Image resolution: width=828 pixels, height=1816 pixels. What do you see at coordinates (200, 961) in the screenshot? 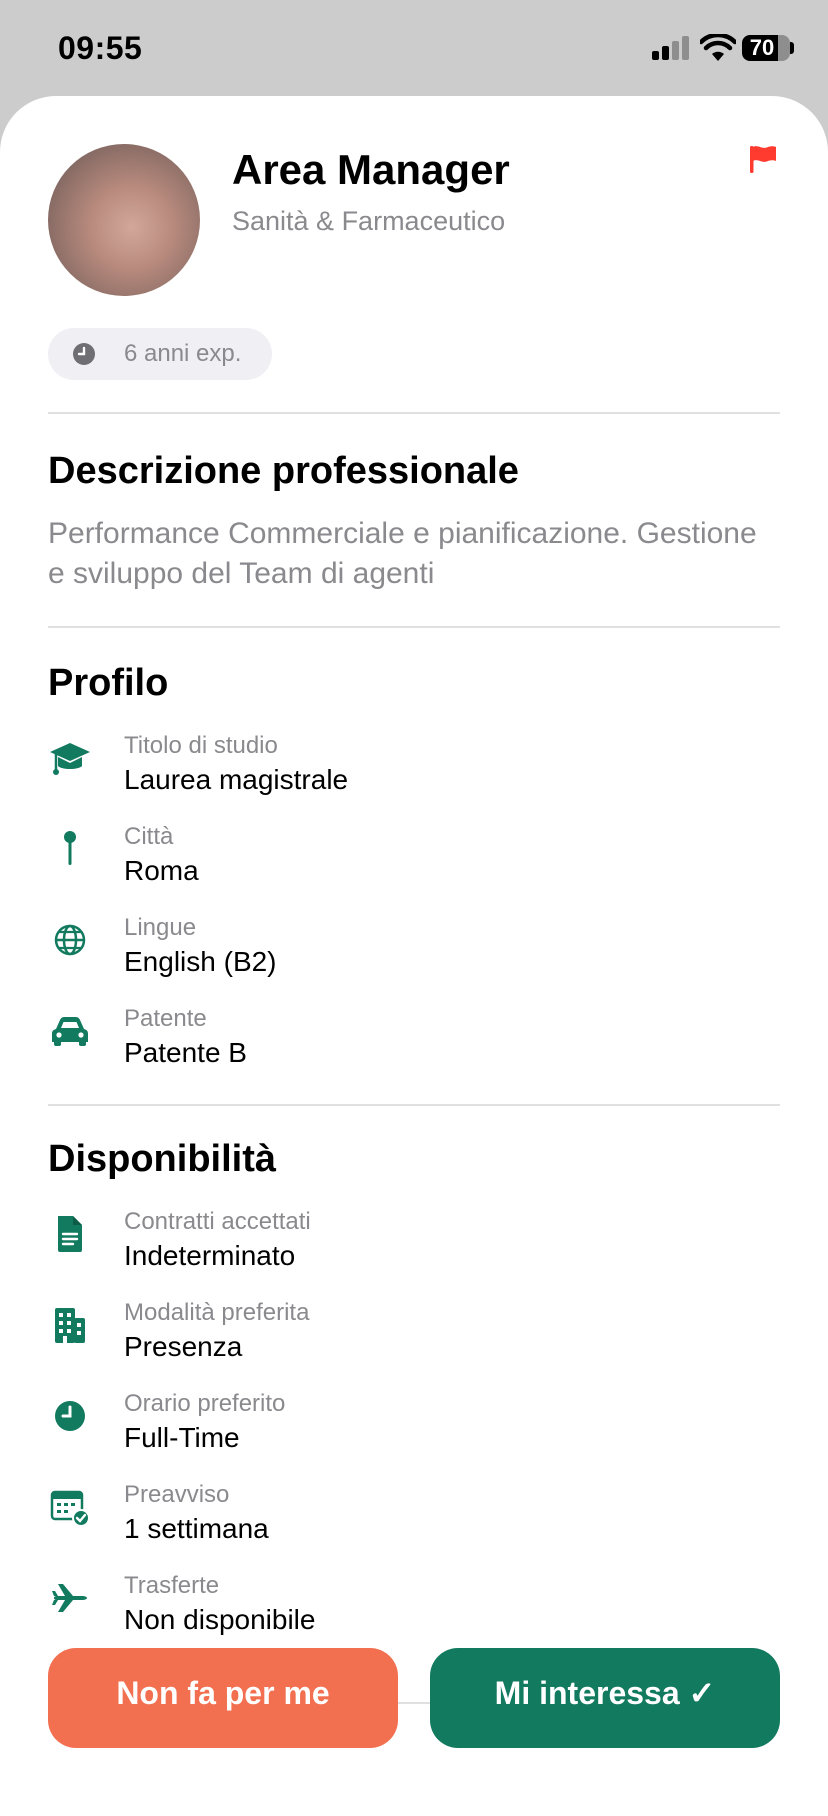
I see `profile-row-value: English (B2)` at bounding box center [200, 961].